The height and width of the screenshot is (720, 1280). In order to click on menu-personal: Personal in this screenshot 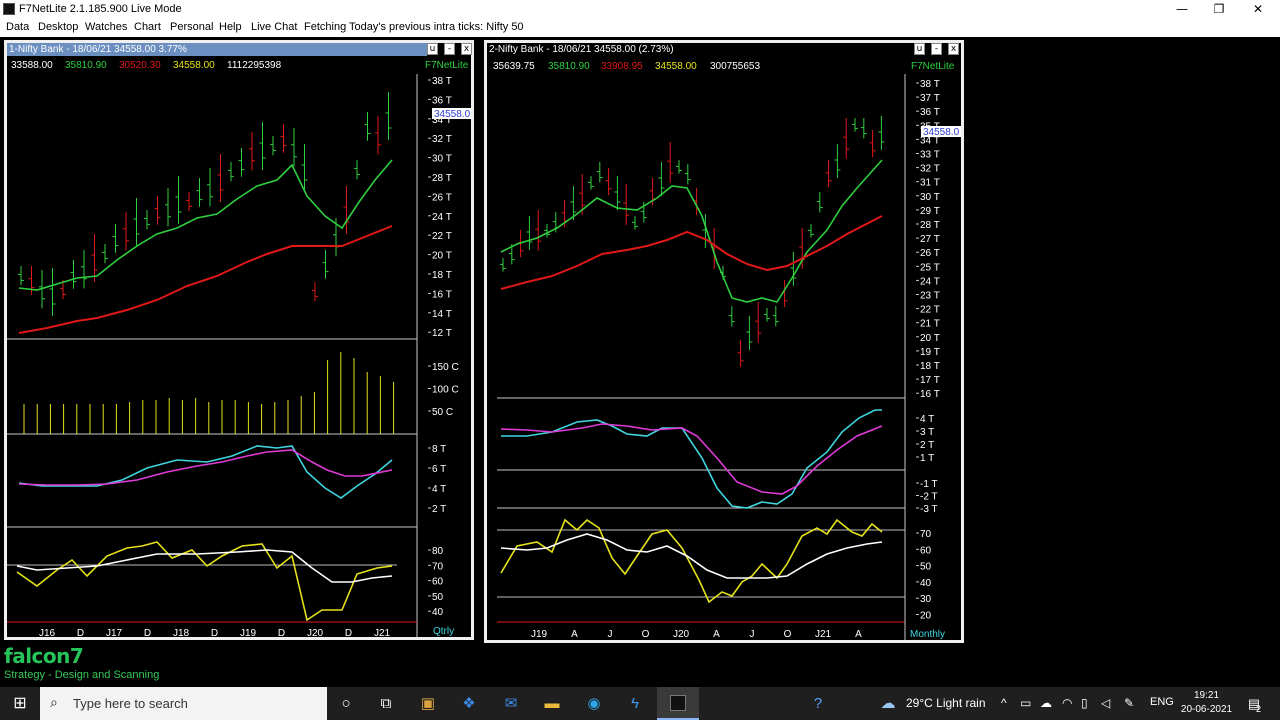, I will do `click(191, 27)`.